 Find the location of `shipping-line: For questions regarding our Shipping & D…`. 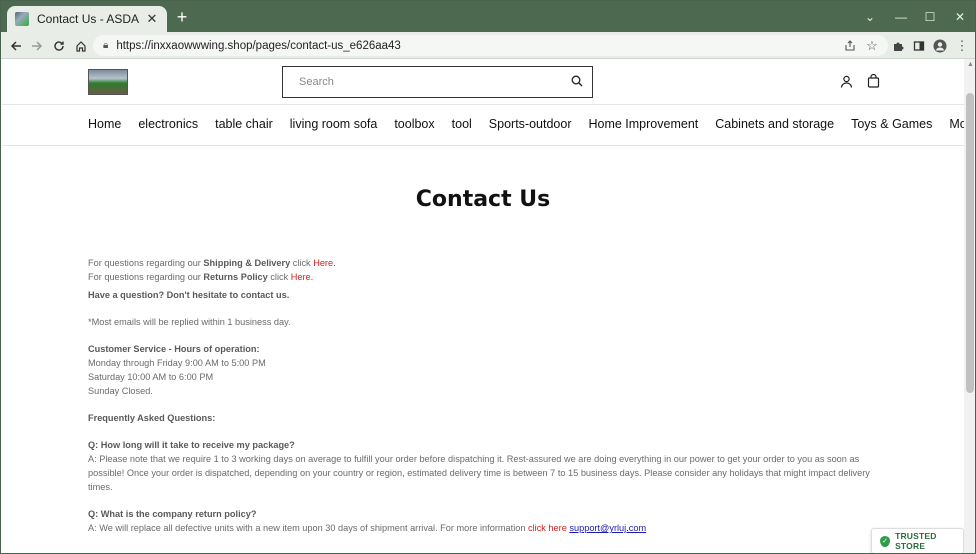

shipping-line: For questions regarding our Shipping & D… is located at coordinates (488, 263).